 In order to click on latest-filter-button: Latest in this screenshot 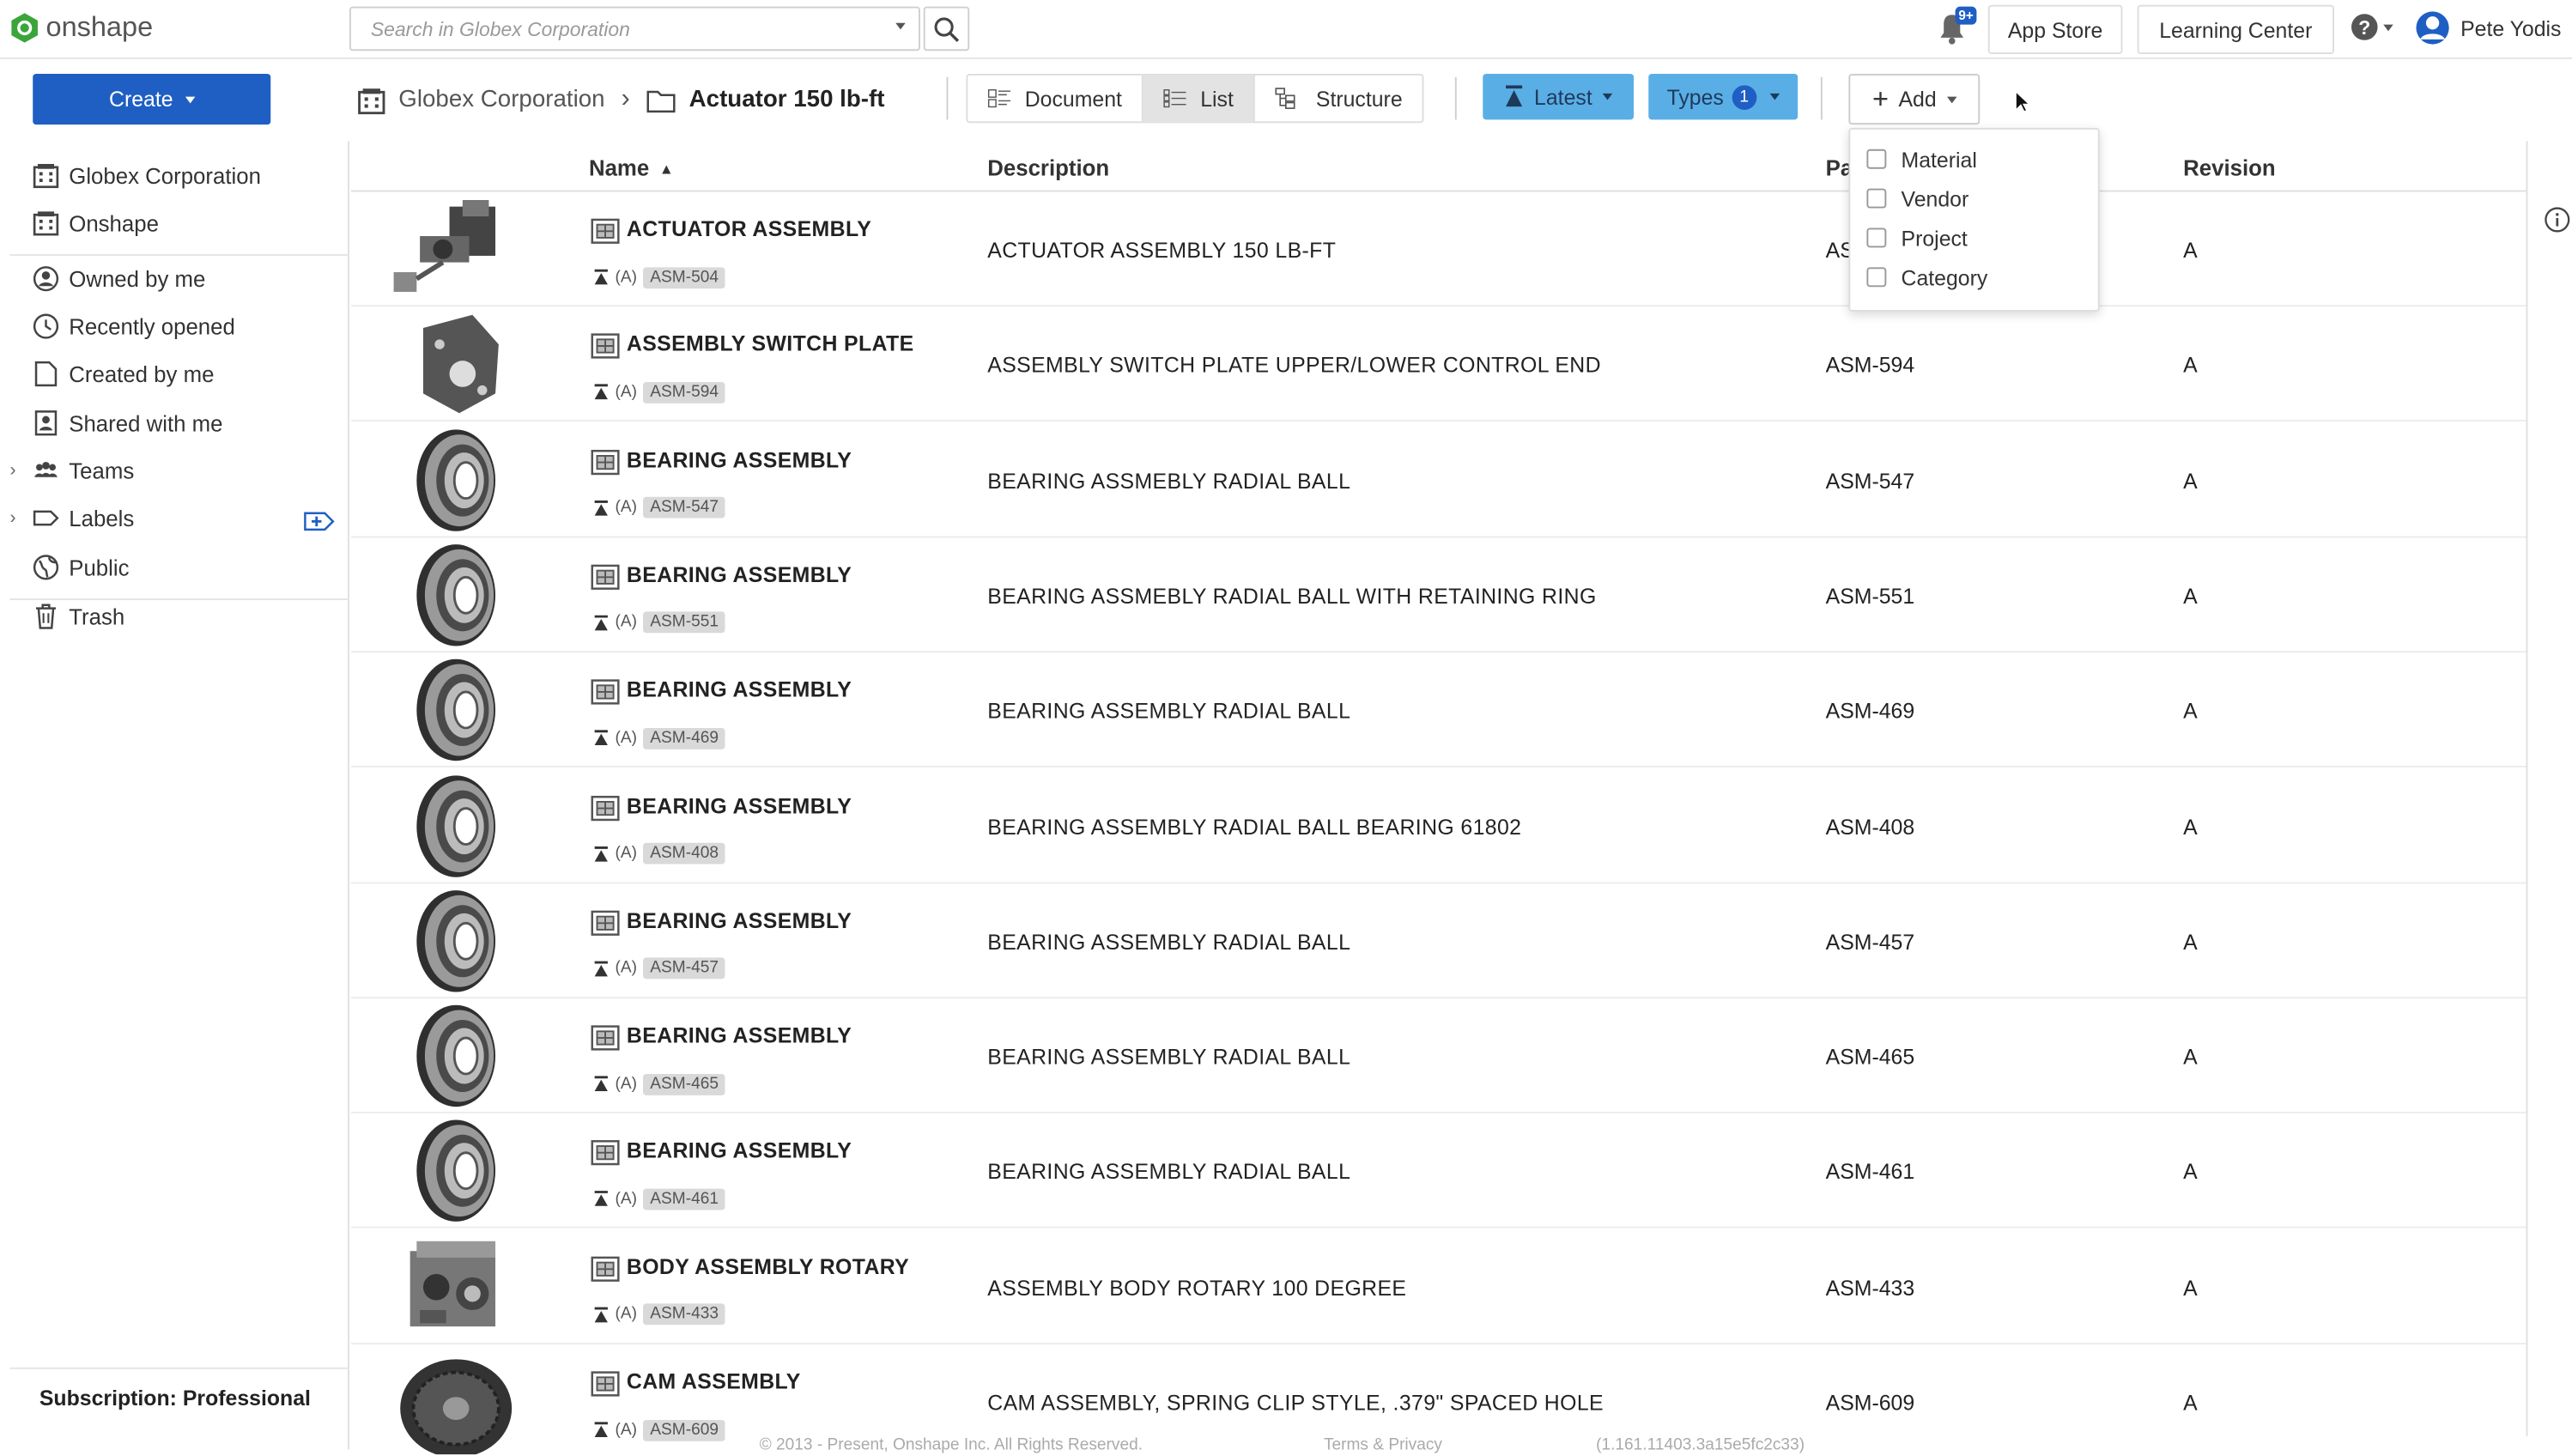, I will do `click(1559, 97)`.